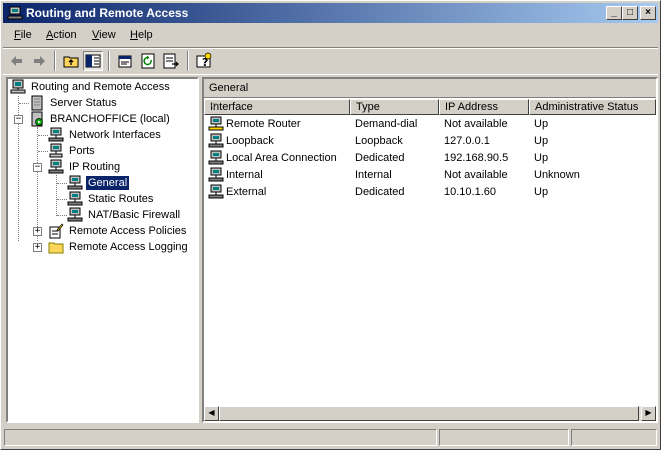 The width and height of the screenshot is (661, 450). I want to click on server-running-icon, so click(37, 119).